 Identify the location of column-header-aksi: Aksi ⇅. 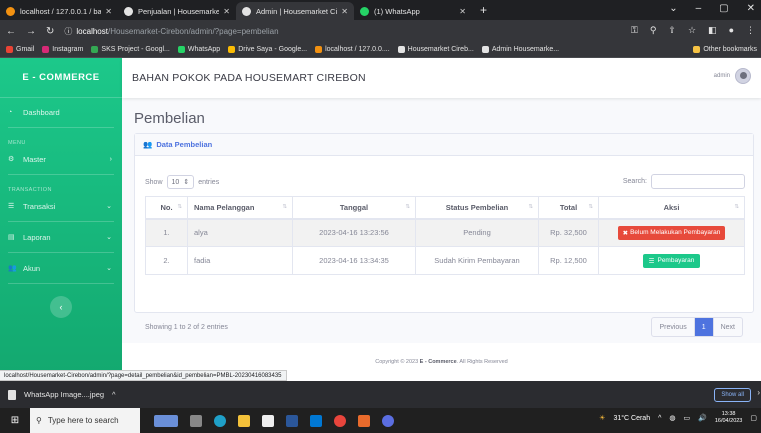
(671, 208).